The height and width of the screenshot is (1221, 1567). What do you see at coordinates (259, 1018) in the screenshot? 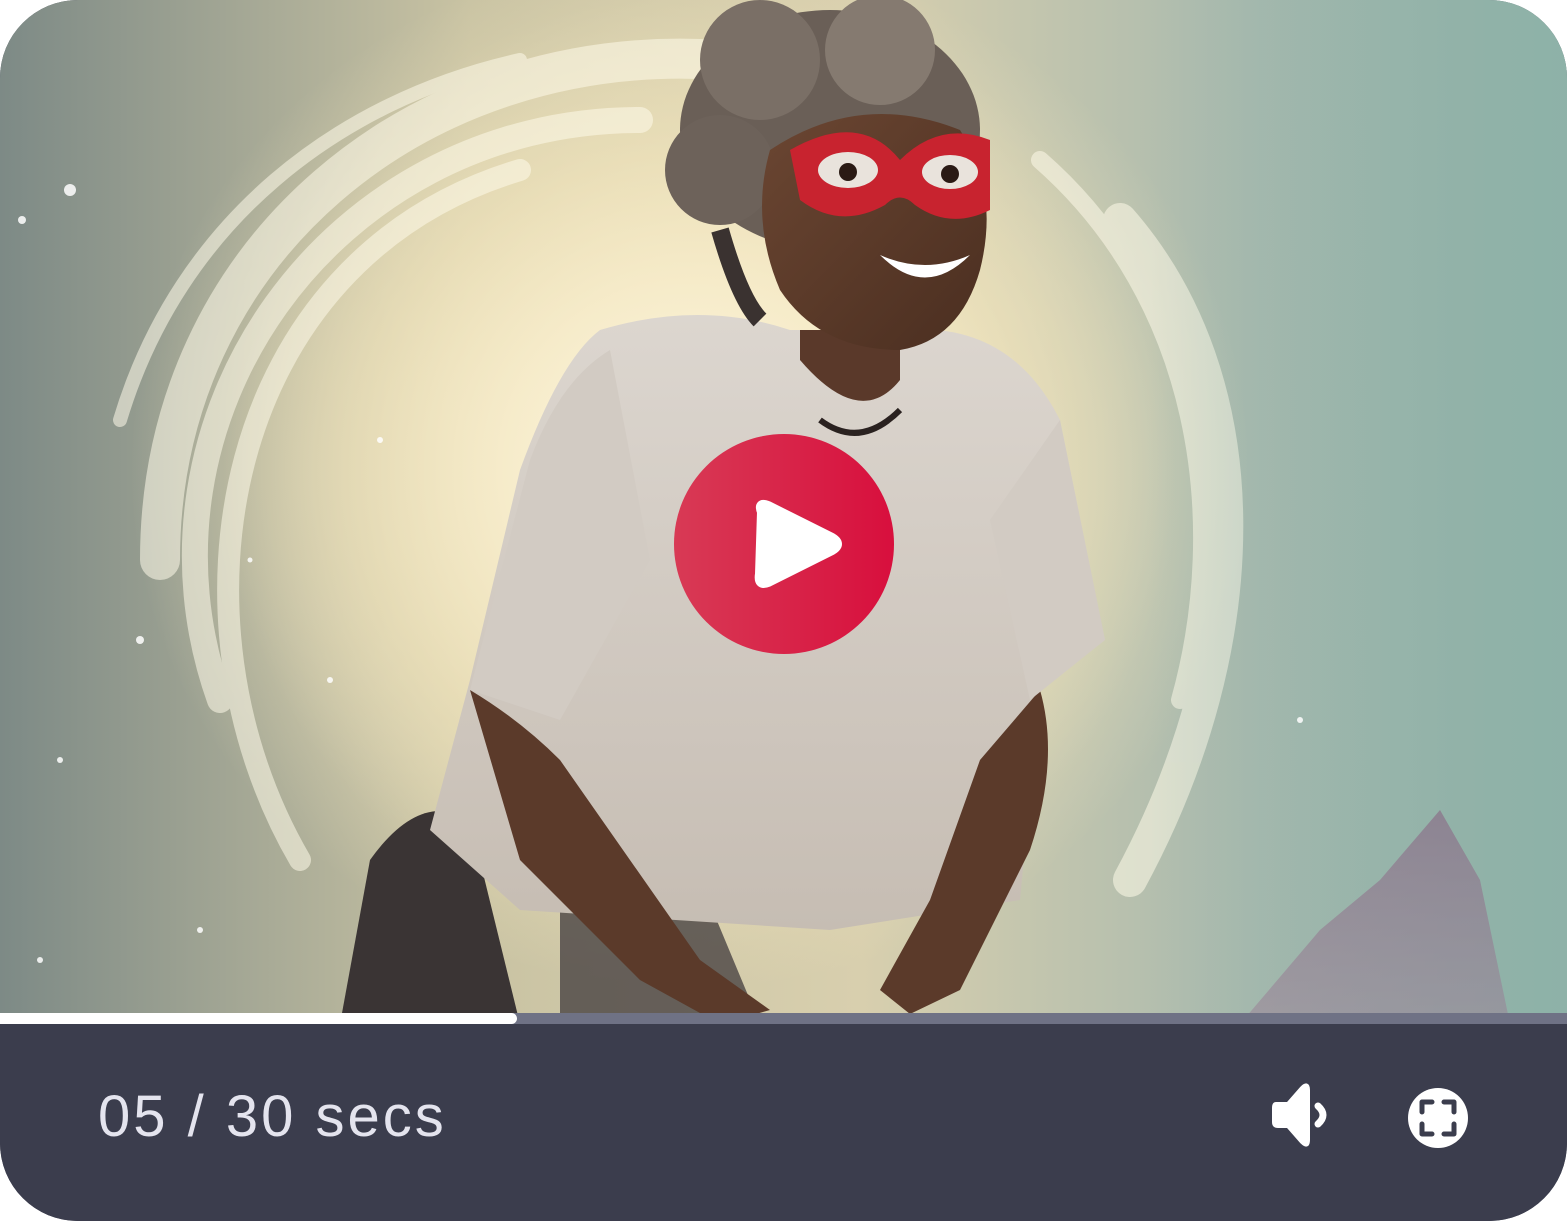
I see `progress-bar-fill` at bounding box center [259, 1018].